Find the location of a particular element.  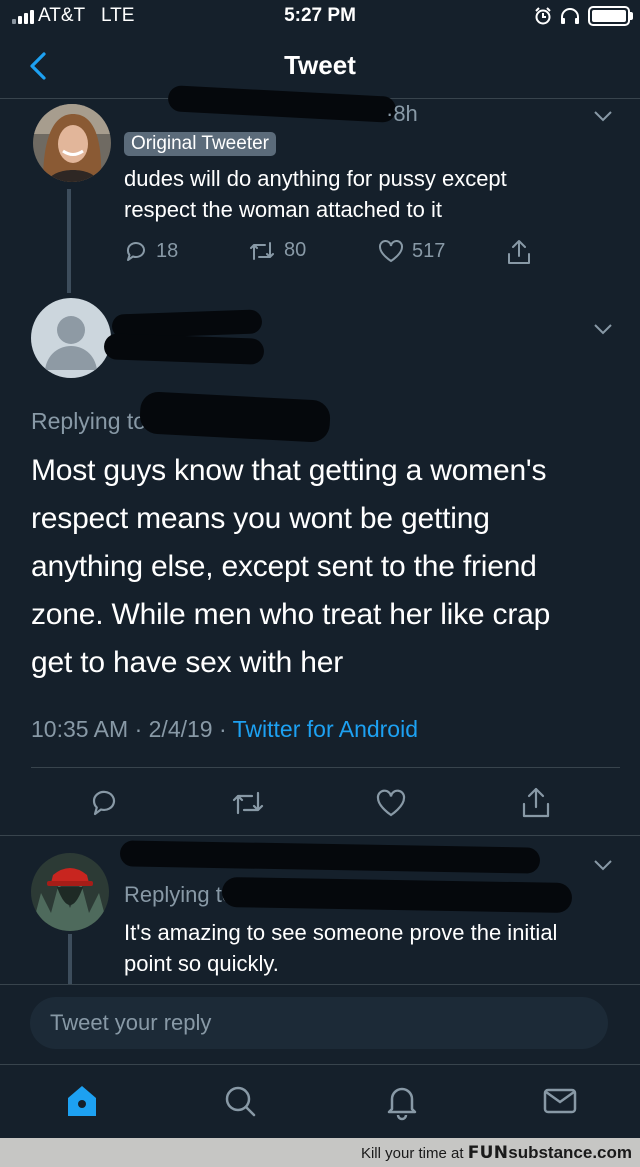

alarm-icon is located at coordinates (543, 16).